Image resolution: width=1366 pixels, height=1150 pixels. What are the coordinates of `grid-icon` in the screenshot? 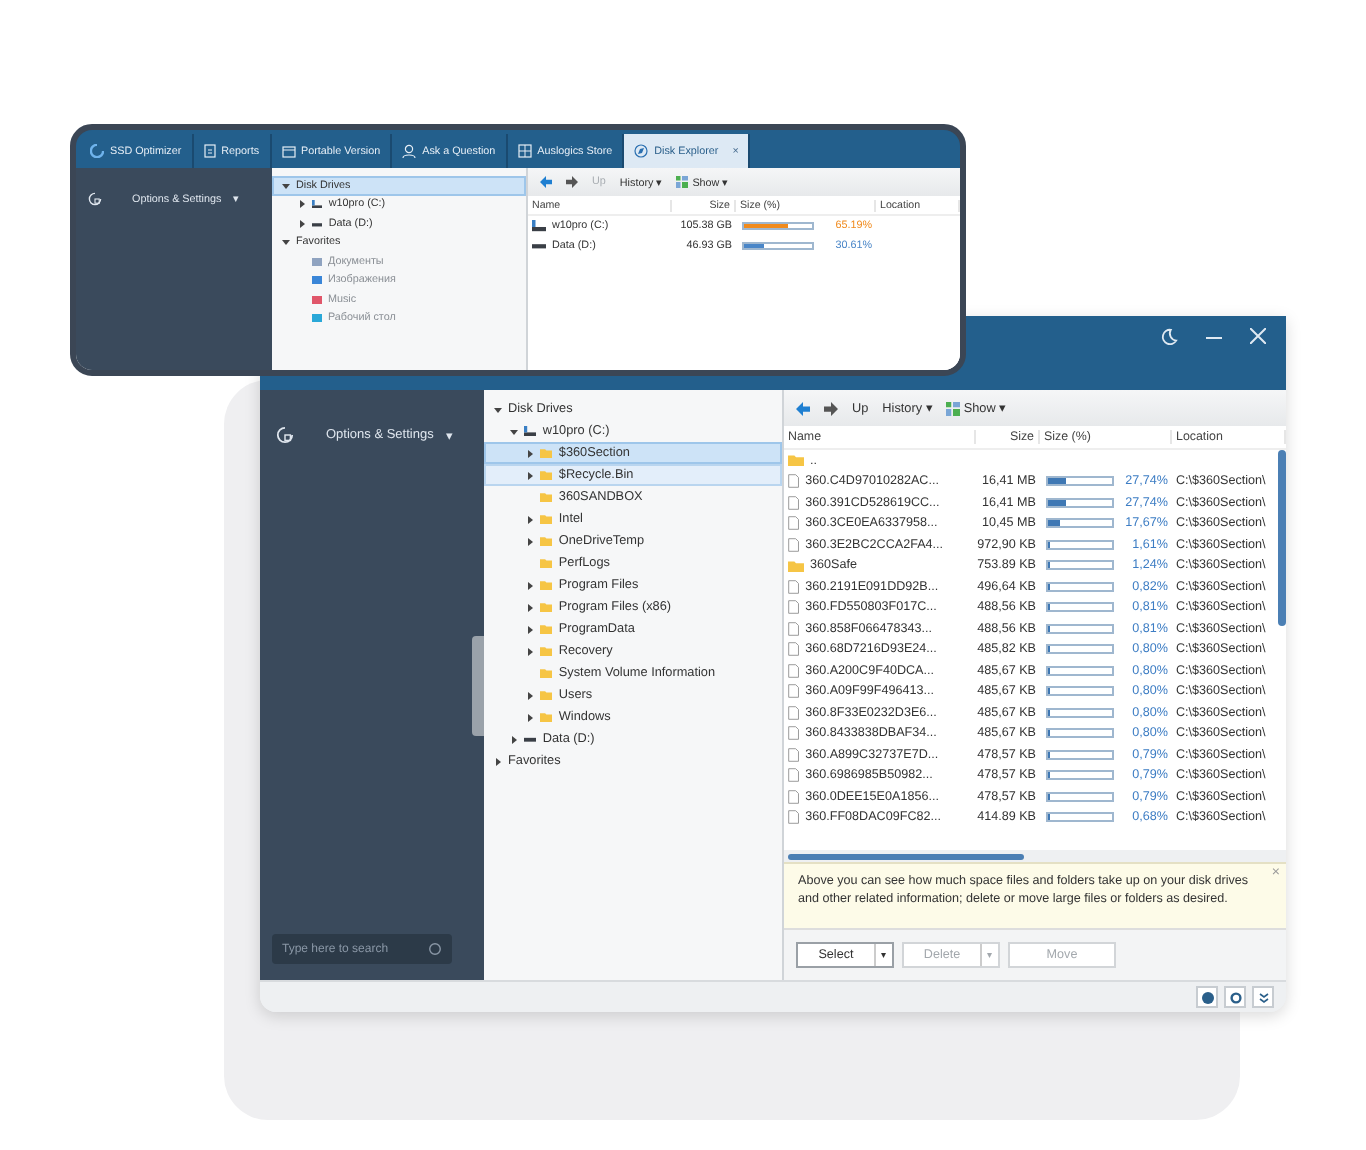 It's located at (524, 151).